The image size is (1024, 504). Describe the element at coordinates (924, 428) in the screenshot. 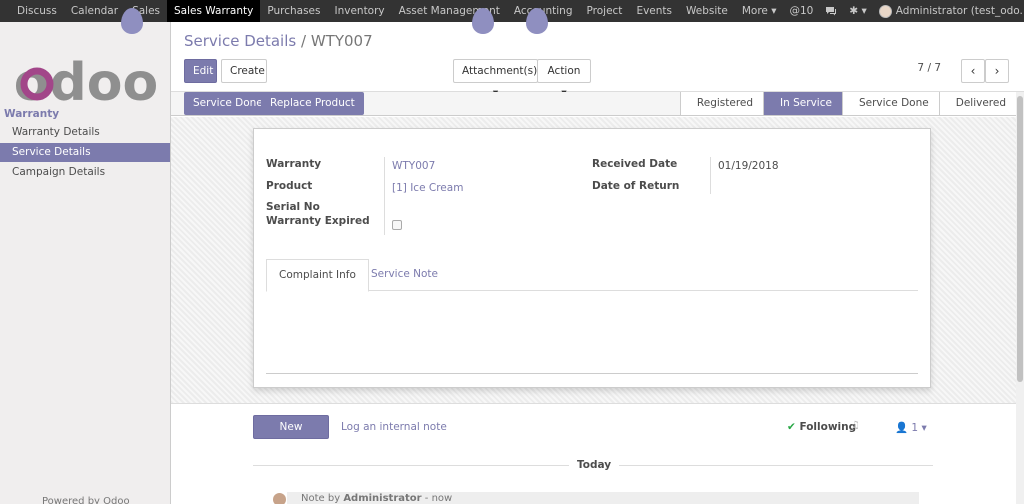

I see `caret-down-icon: ▾` at that location.